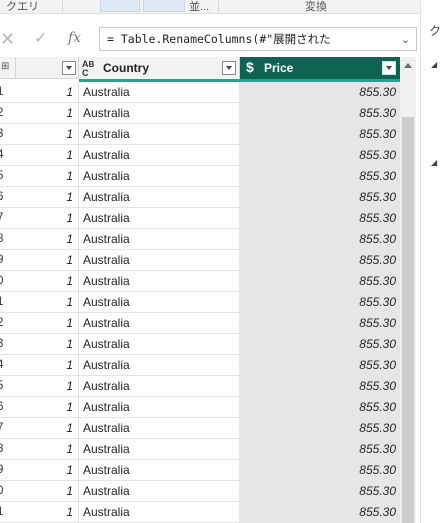  Describe the element at coordinates (78, 38) in the screenshot. I see `fx-icon: fx` at that location.